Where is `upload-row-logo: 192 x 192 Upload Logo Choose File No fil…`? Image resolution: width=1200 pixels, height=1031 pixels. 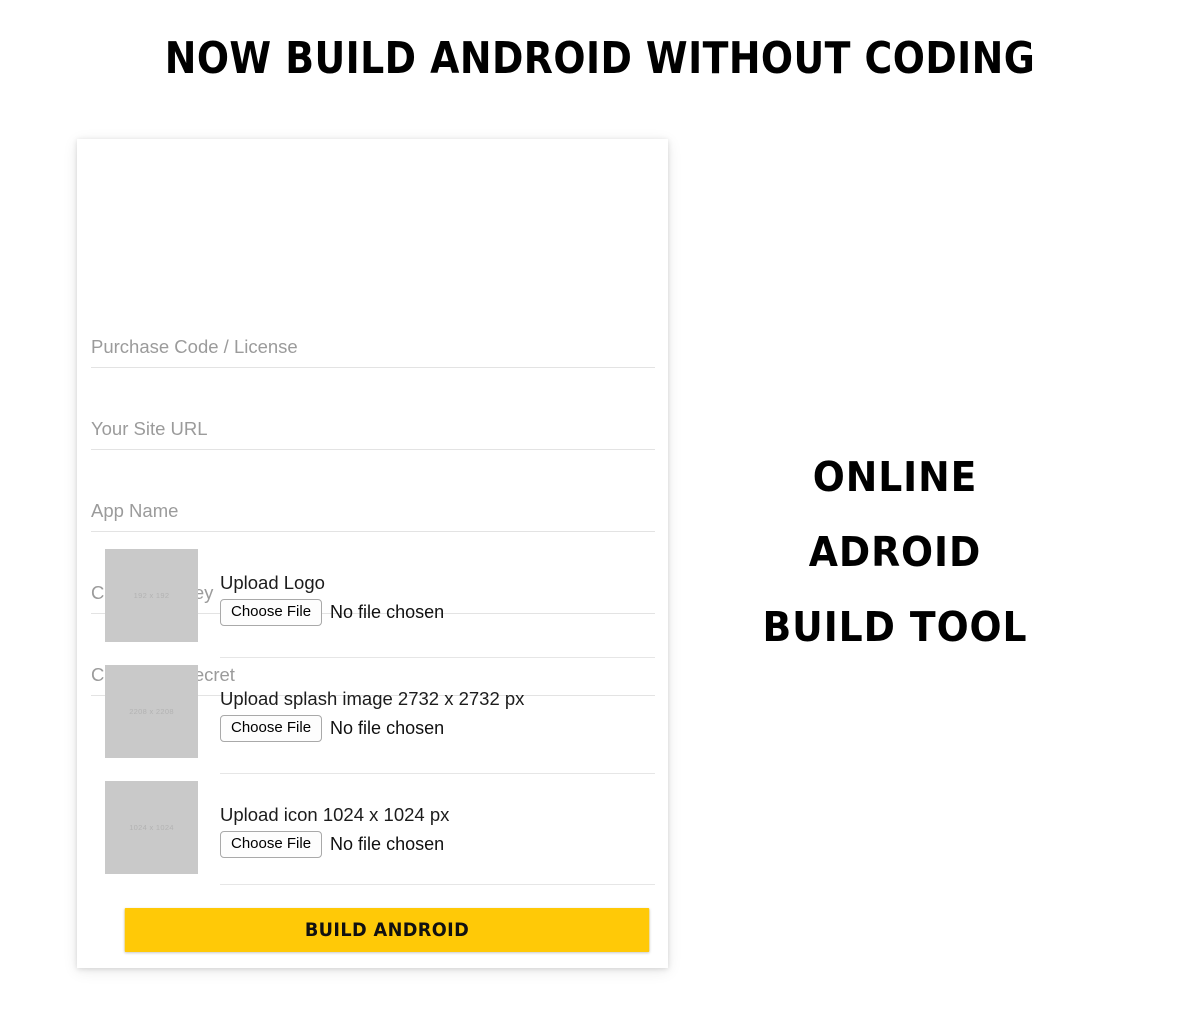
upload-row-logo: 192 x 192 Upload Logo Choose File No fil… is located at coordinates (373, 607).